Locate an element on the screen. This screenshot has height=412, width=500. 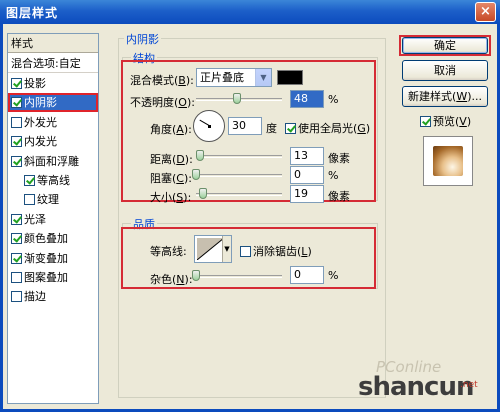
style-item-label: 图案叠加 is located at coordinates (46, 277).